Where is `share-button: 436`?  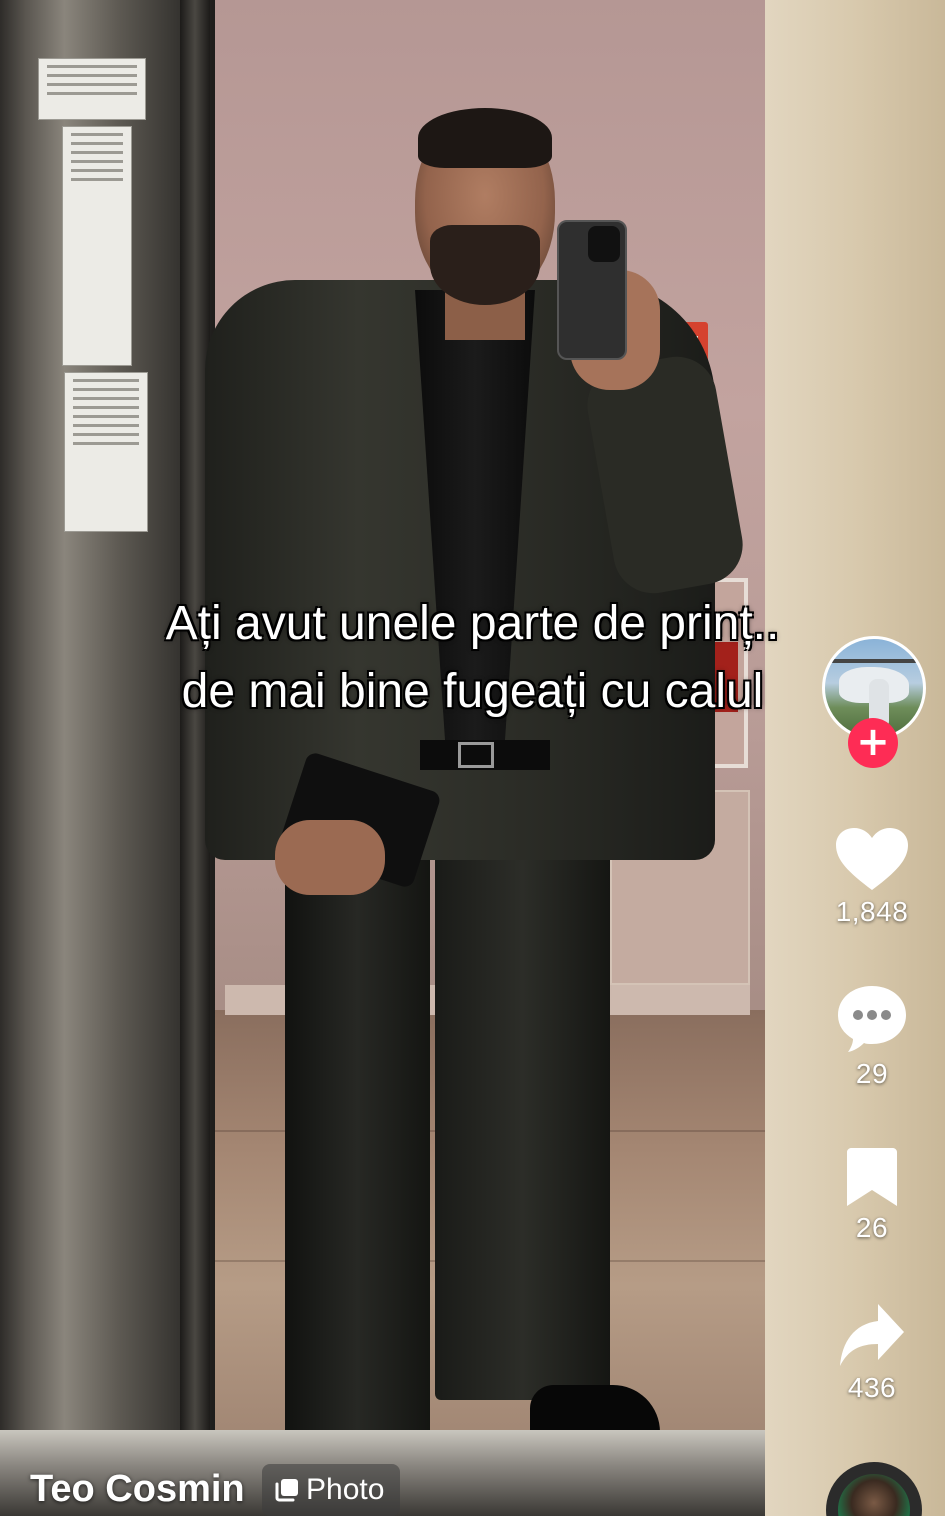 share-button: 436 is located at coordinates (872, 1353).